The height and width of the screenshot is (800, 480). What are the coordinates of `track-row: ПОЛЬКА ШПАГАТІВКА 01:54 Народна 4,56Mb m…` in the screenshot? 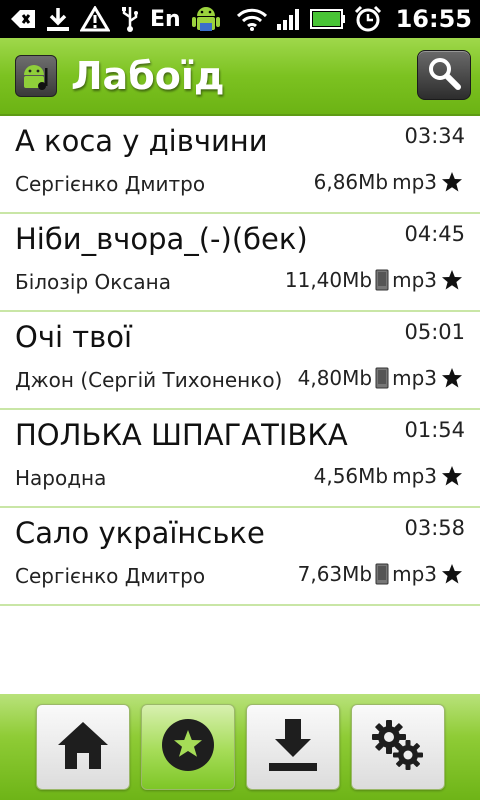 It's located at (240, 459).